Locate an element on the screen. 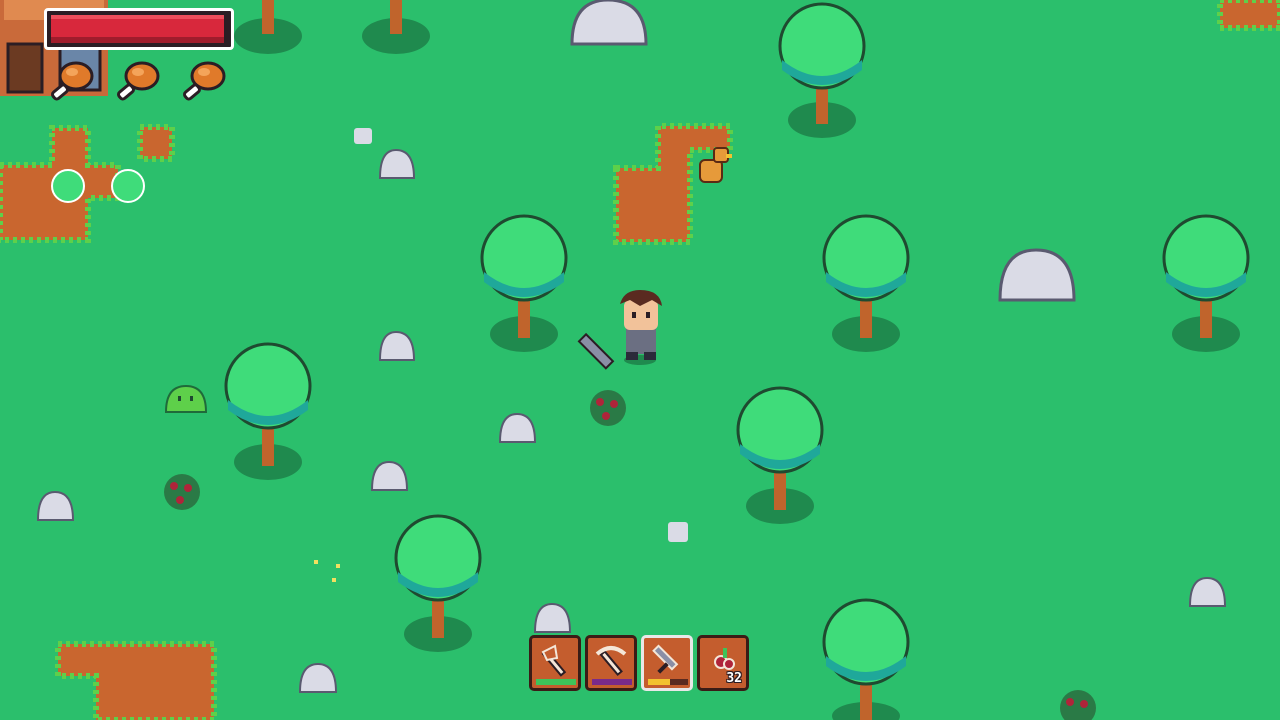 This screenshot has height=720, width=1280. dirt-patch-center-top is located at coordinates (673, 184).